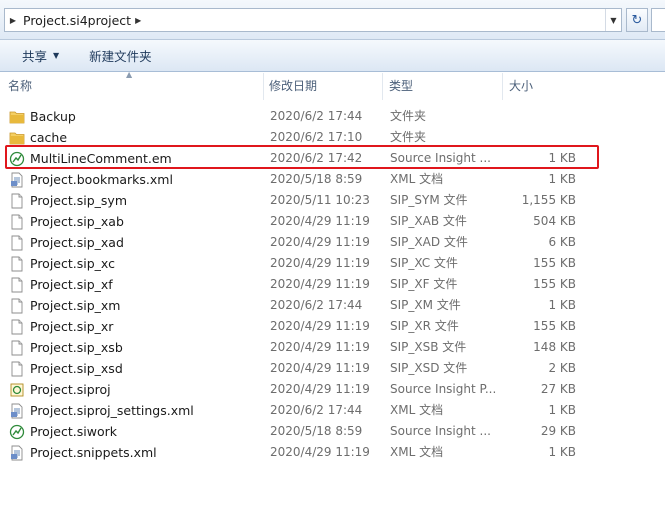 This screenshot has height=516, width=665. What do you see at coordinates (17, 453) in the screenshot?
I see `xml-icon` at bounding box center [17, 453].